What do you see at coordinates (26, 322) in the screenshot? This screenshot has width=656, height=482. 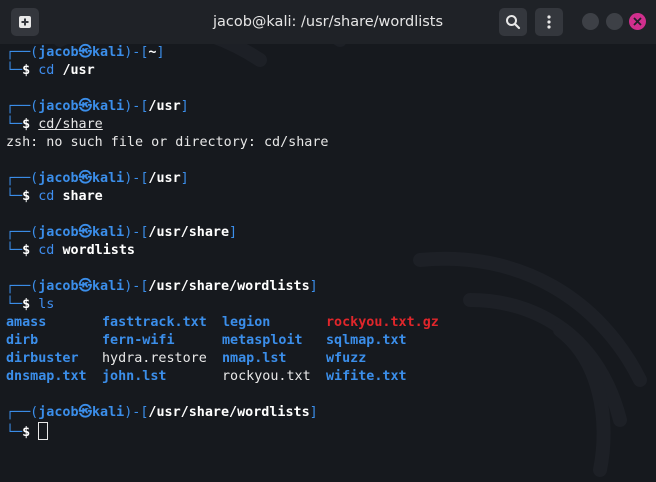 I see `ls-entry: amass` at bounding box center [26, 322].